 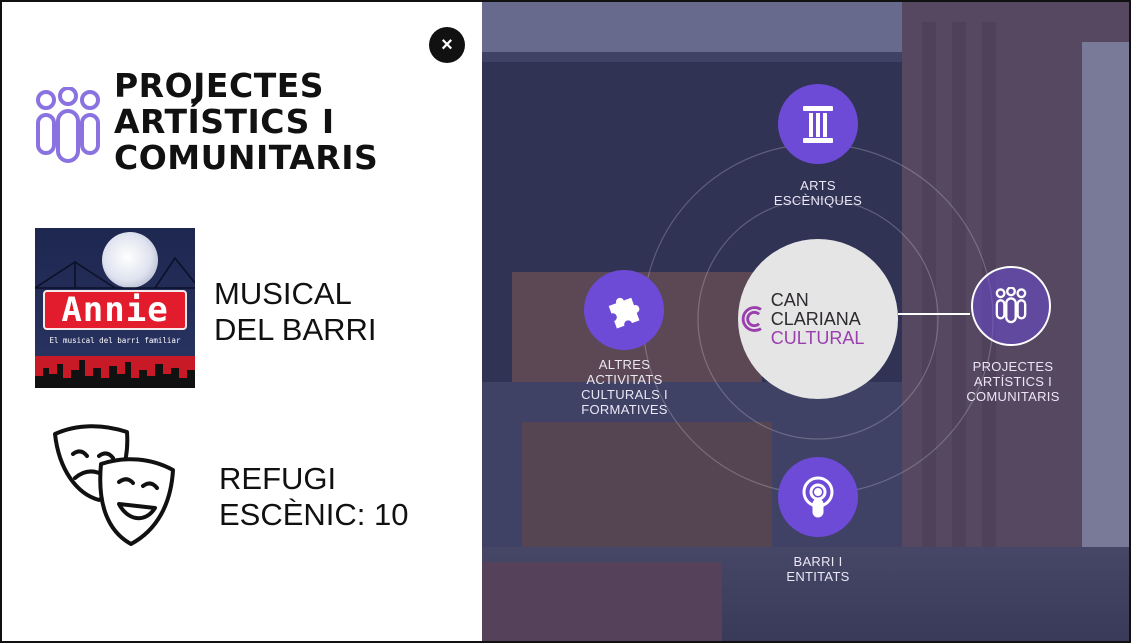 What do you see at coordinates (624, 394) in the screenshot?
I see `node-label-line: CULTURALS I` at bounding box center [624, 394].